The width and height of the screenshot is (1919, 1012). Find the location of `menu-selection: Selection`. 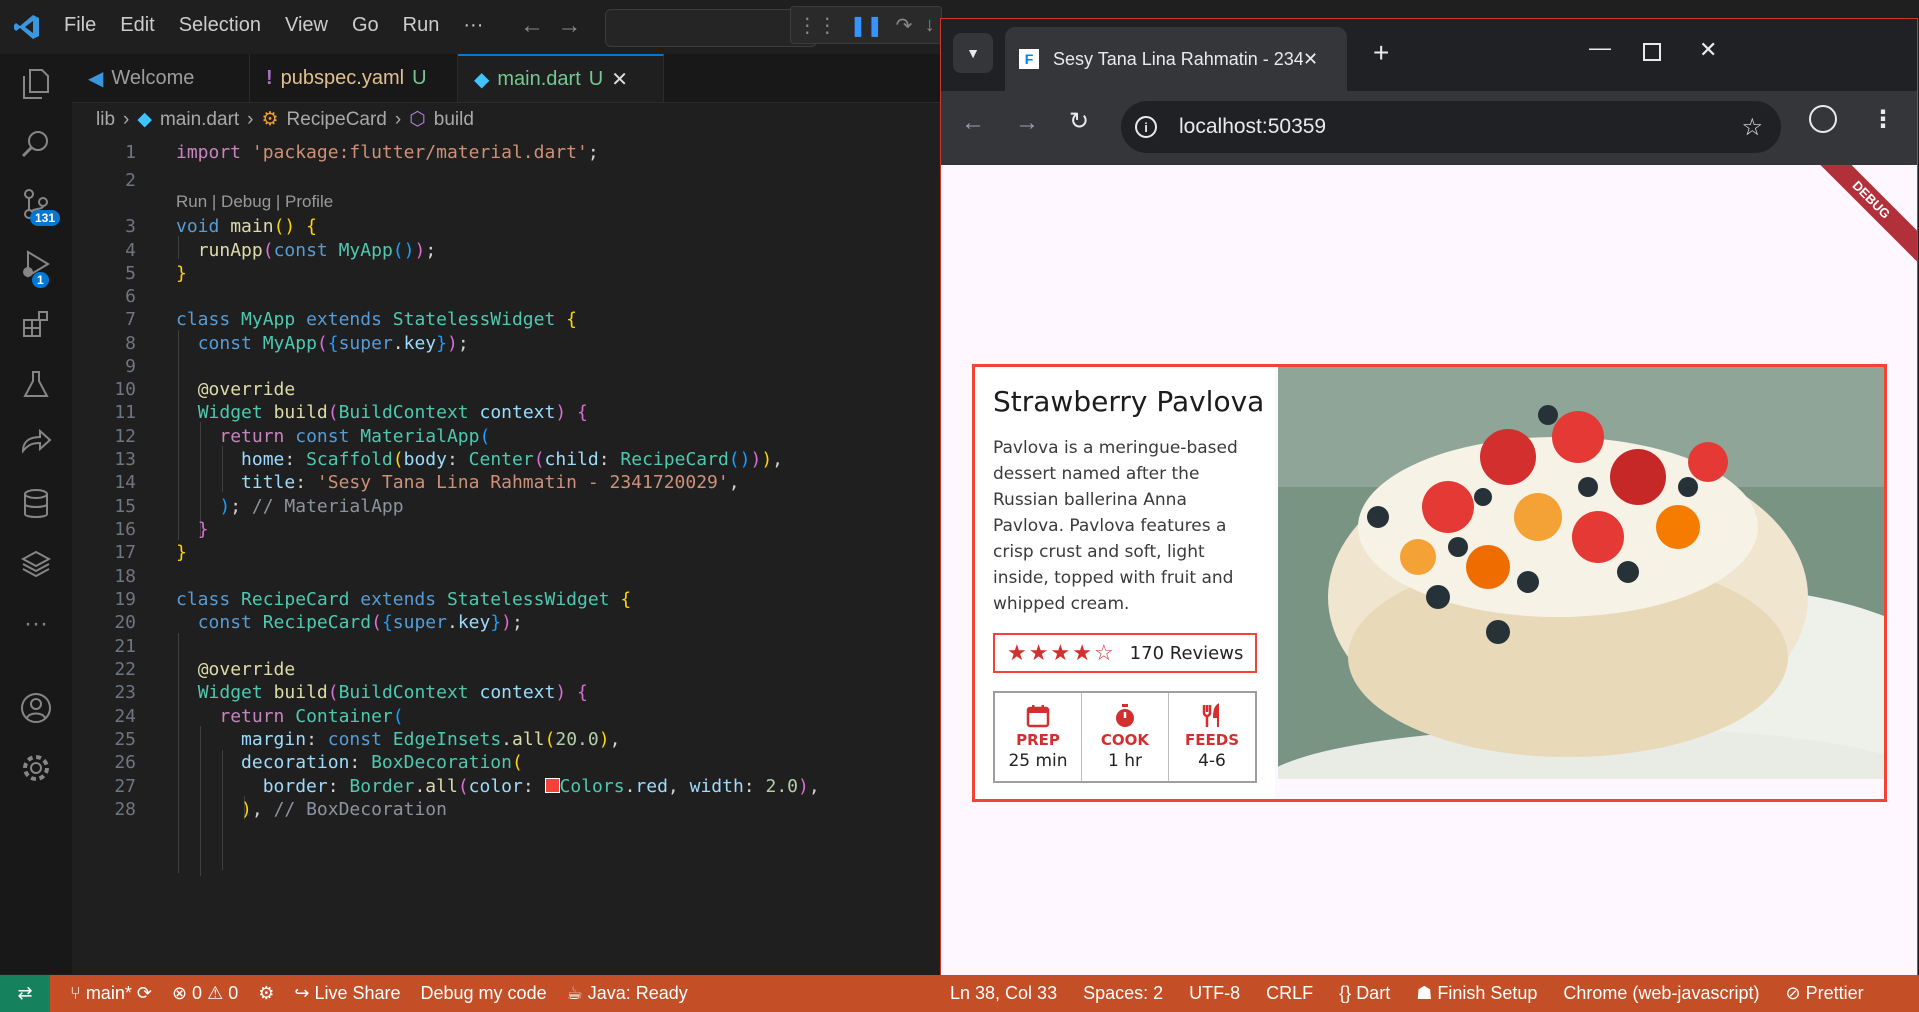

menu-selection: Selection is located at coordinates (220, 25).